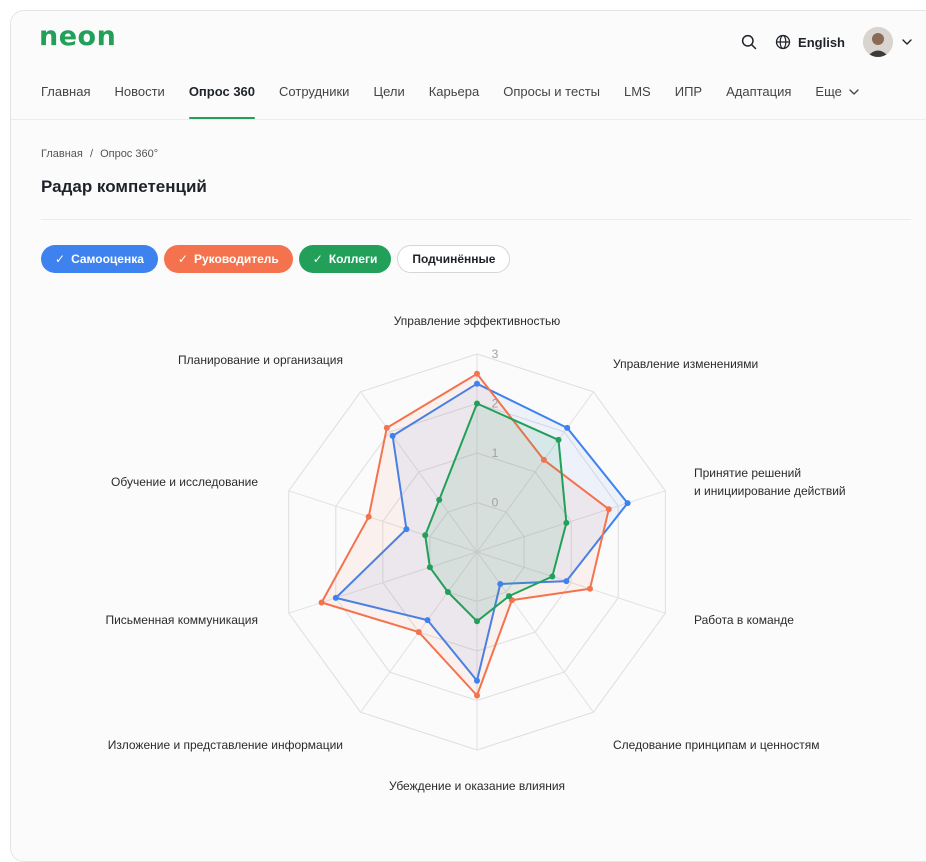  What do you see at coordinates (495, 404) in the screenshot?
I see `scale-label: 2` at bounding box center [495, 404].